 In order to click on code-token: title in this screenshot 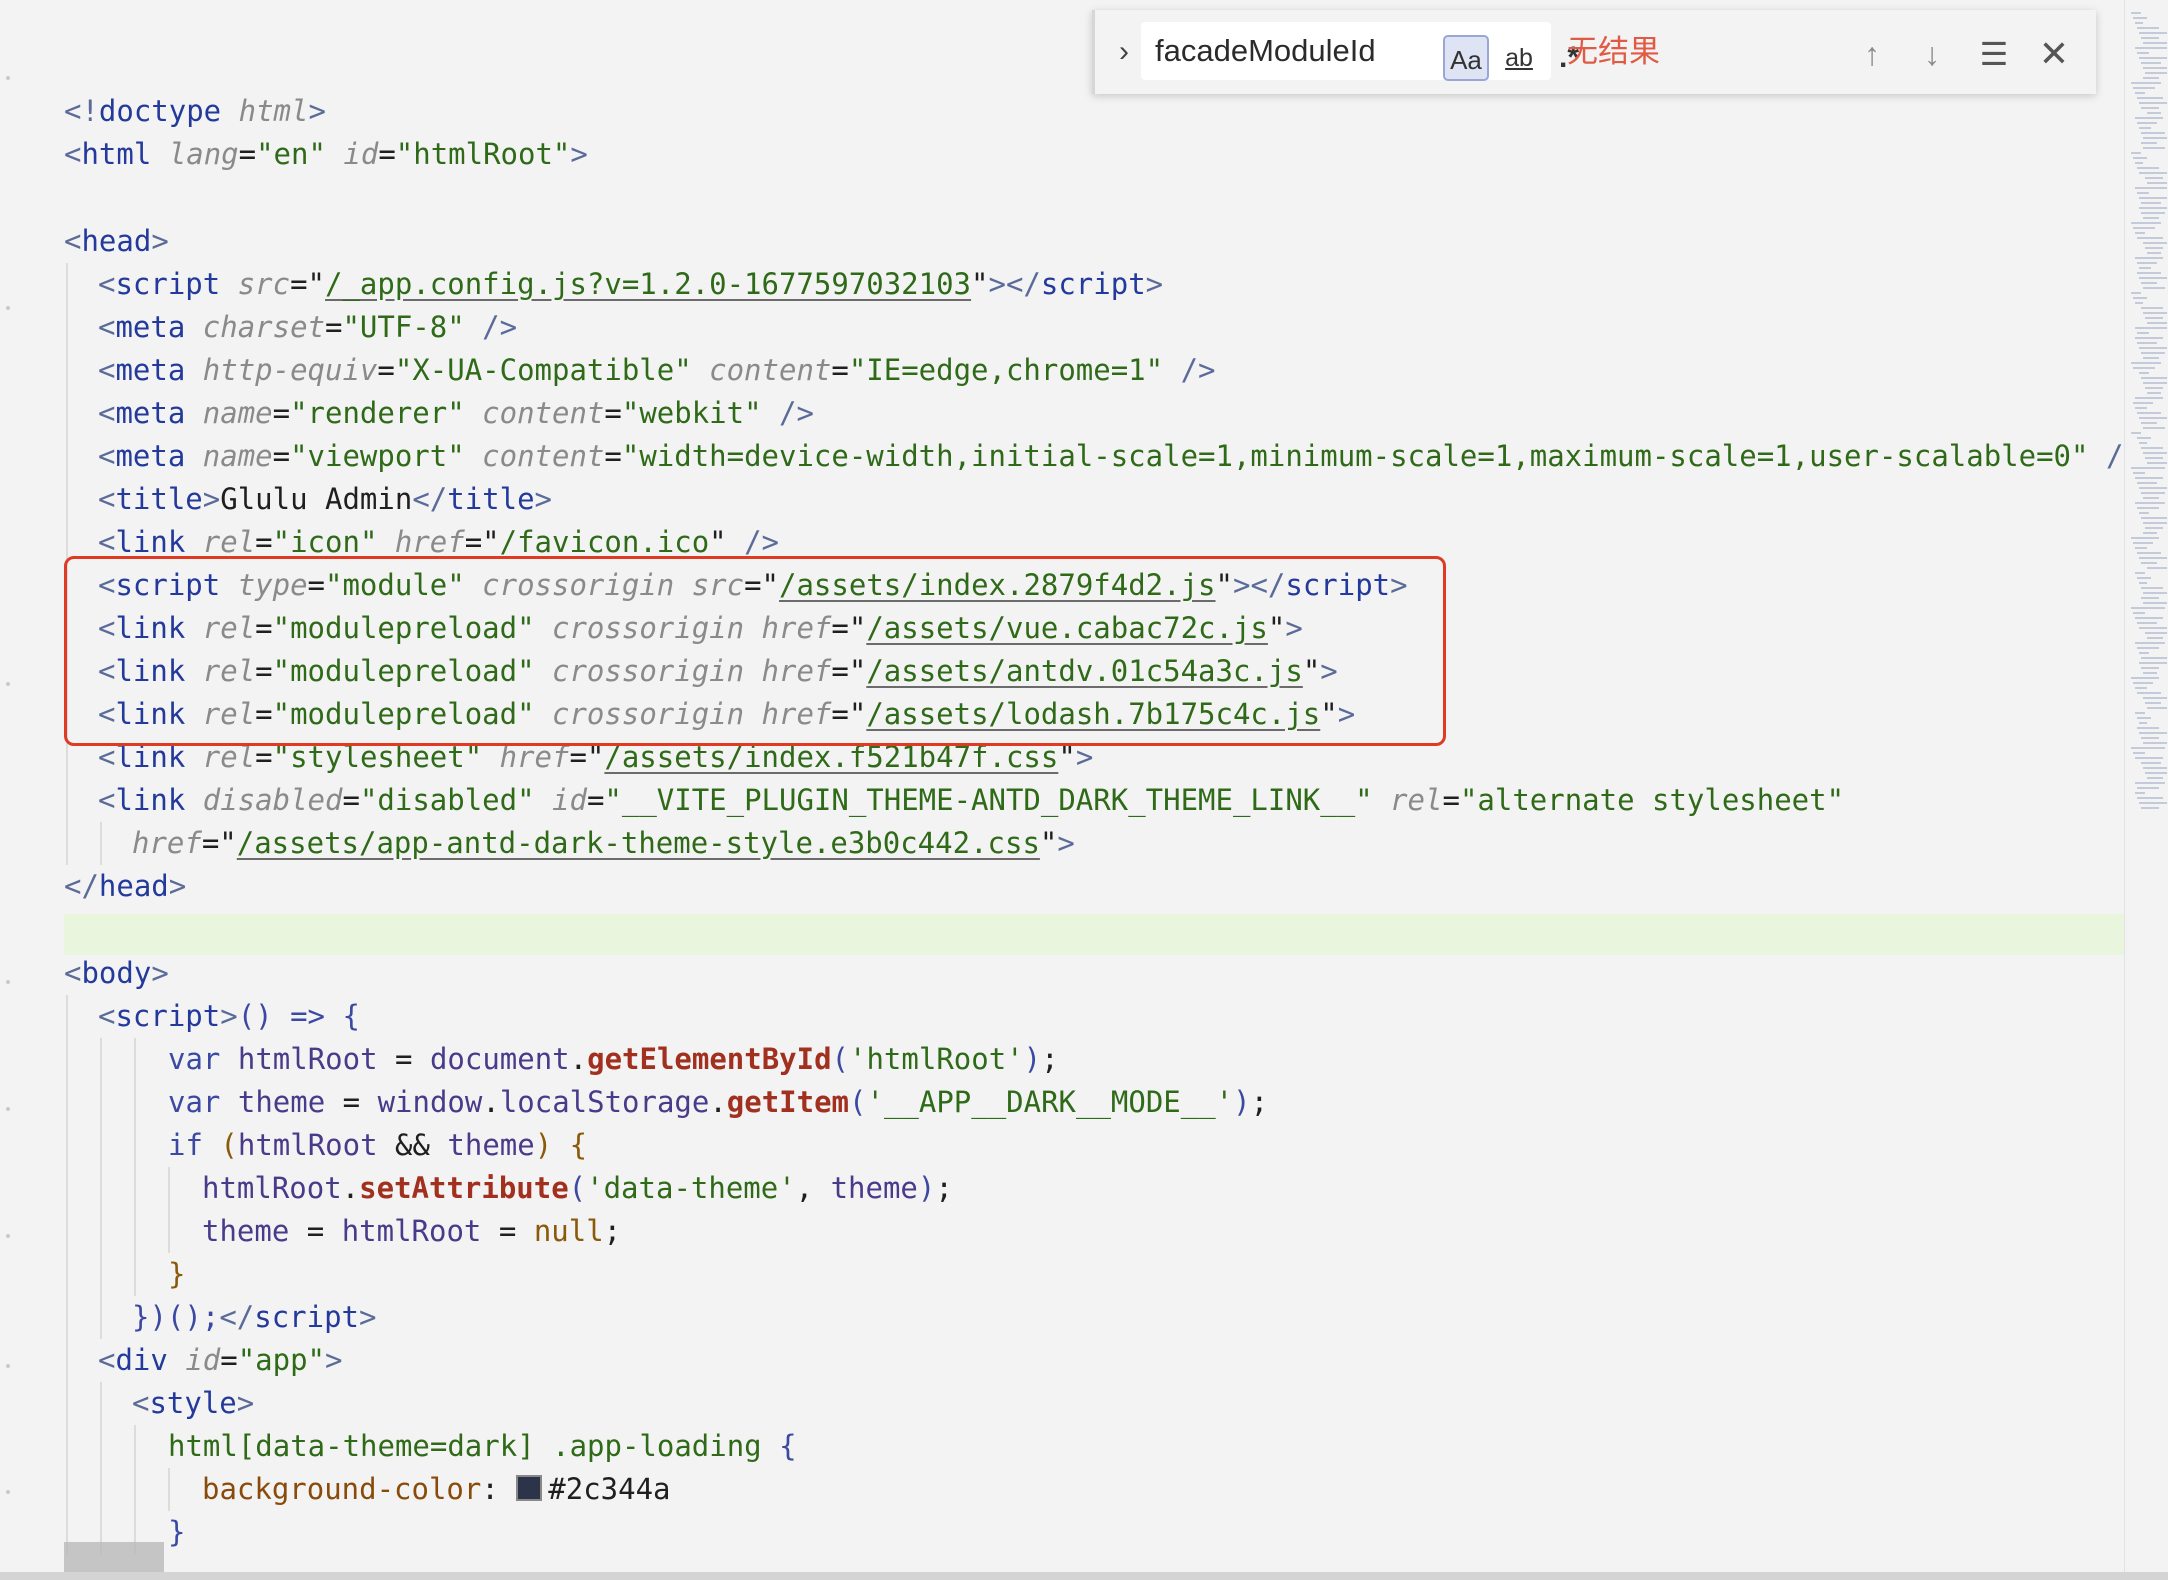, I will do `click(159, 499)`.